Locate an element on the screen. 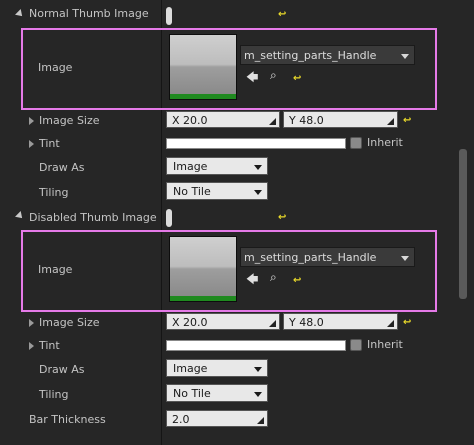 Image resolution: width=474 pixels, height=445 pixels. section-label-normal-thumb: Normal Thumb Image is located at coordinates (89, 13).